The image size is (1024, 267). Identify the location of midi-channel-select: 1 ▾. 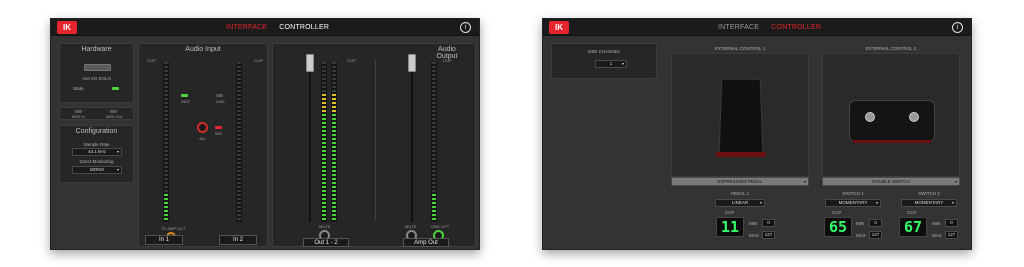
(611, 64).